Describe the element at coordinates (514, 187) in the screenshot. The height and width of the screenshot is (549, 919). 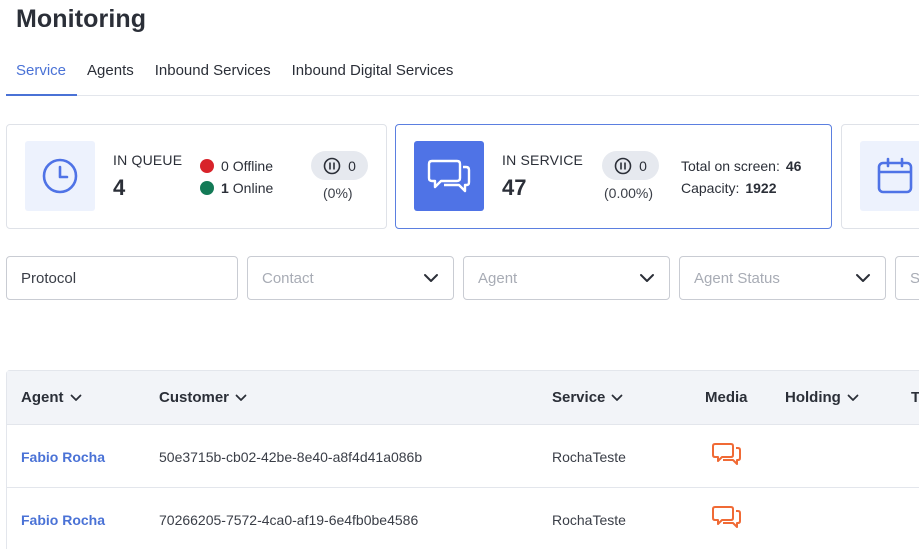
I see `in-service-value: 47` at that location.